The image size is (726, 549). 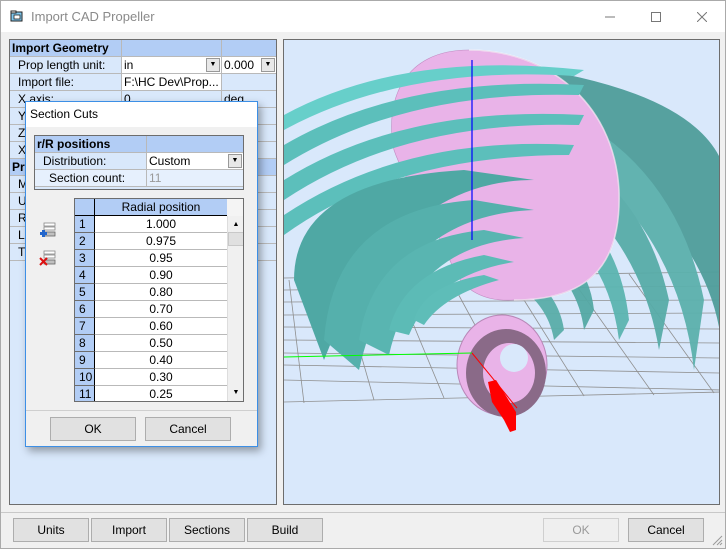 I want to click on minimize-button, so click(x=610, y=16).